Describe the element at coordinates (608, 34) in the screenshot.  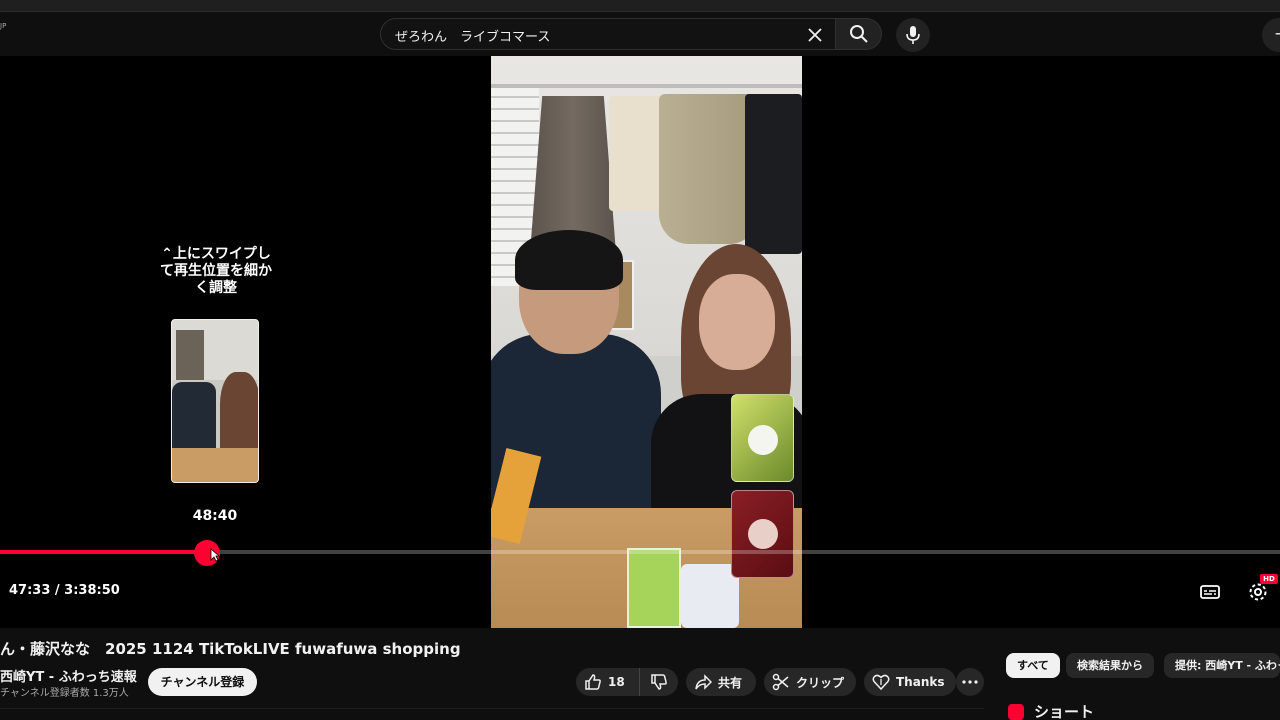
I see `search-box: ぜろわん ライブコマース` at that location.